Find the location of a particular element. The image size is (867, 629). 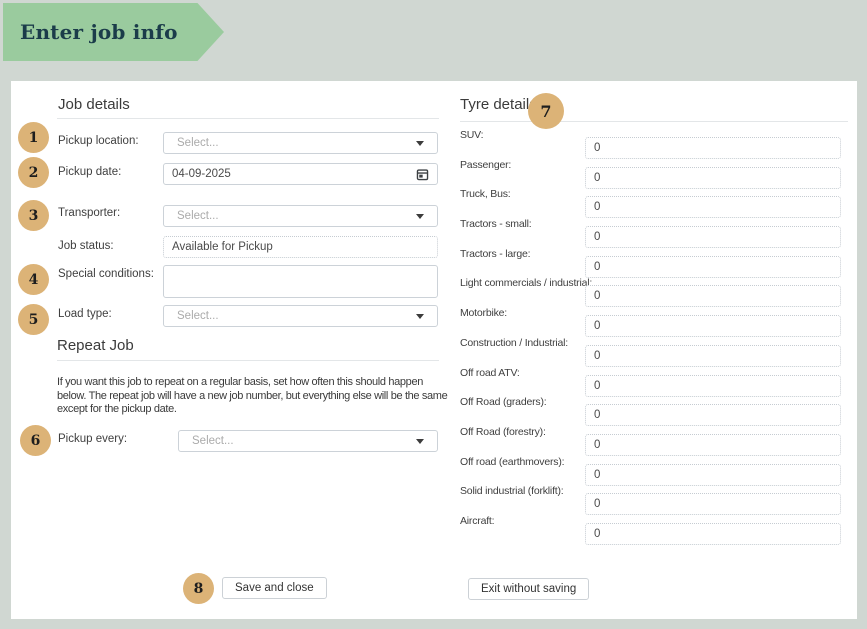

job-status-label: Job status: is located at coordinates (86, 246).